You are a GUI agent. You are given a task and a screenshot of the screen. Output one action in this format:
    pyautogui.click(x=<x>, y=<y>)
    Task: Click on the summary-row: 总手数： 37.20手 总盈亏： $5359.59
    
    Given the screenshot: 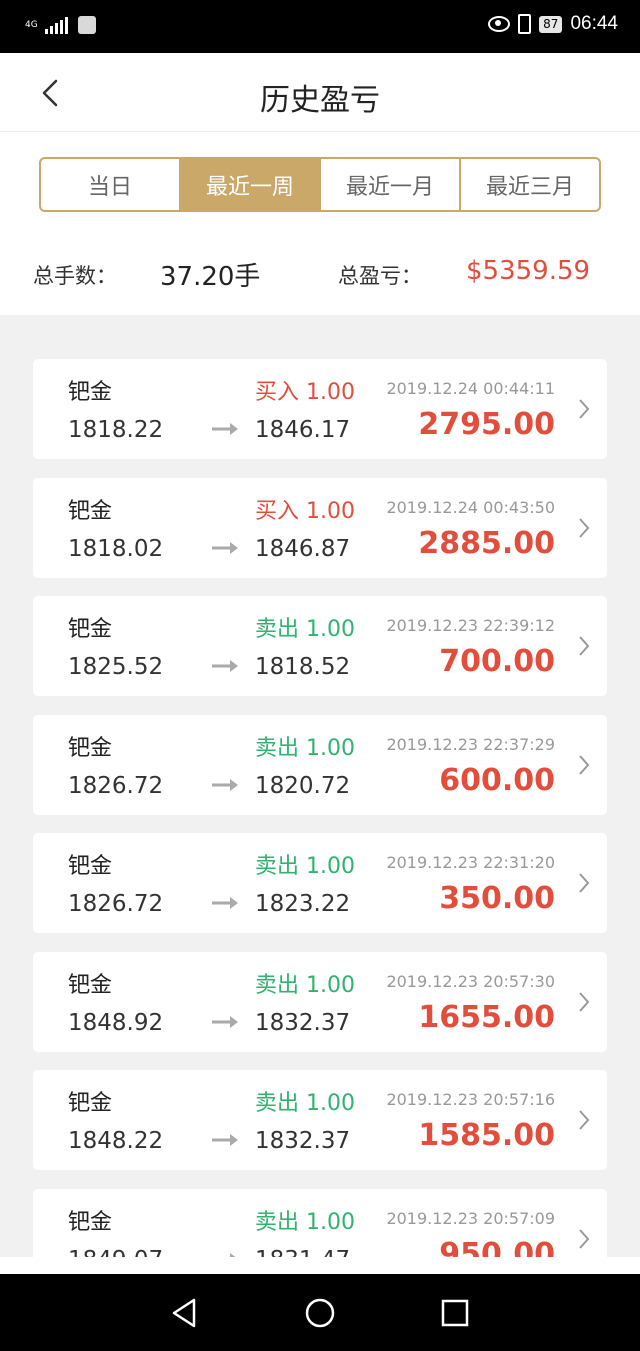 What is the action you would take?
    pyautogui.click(x=320, y=275)
    